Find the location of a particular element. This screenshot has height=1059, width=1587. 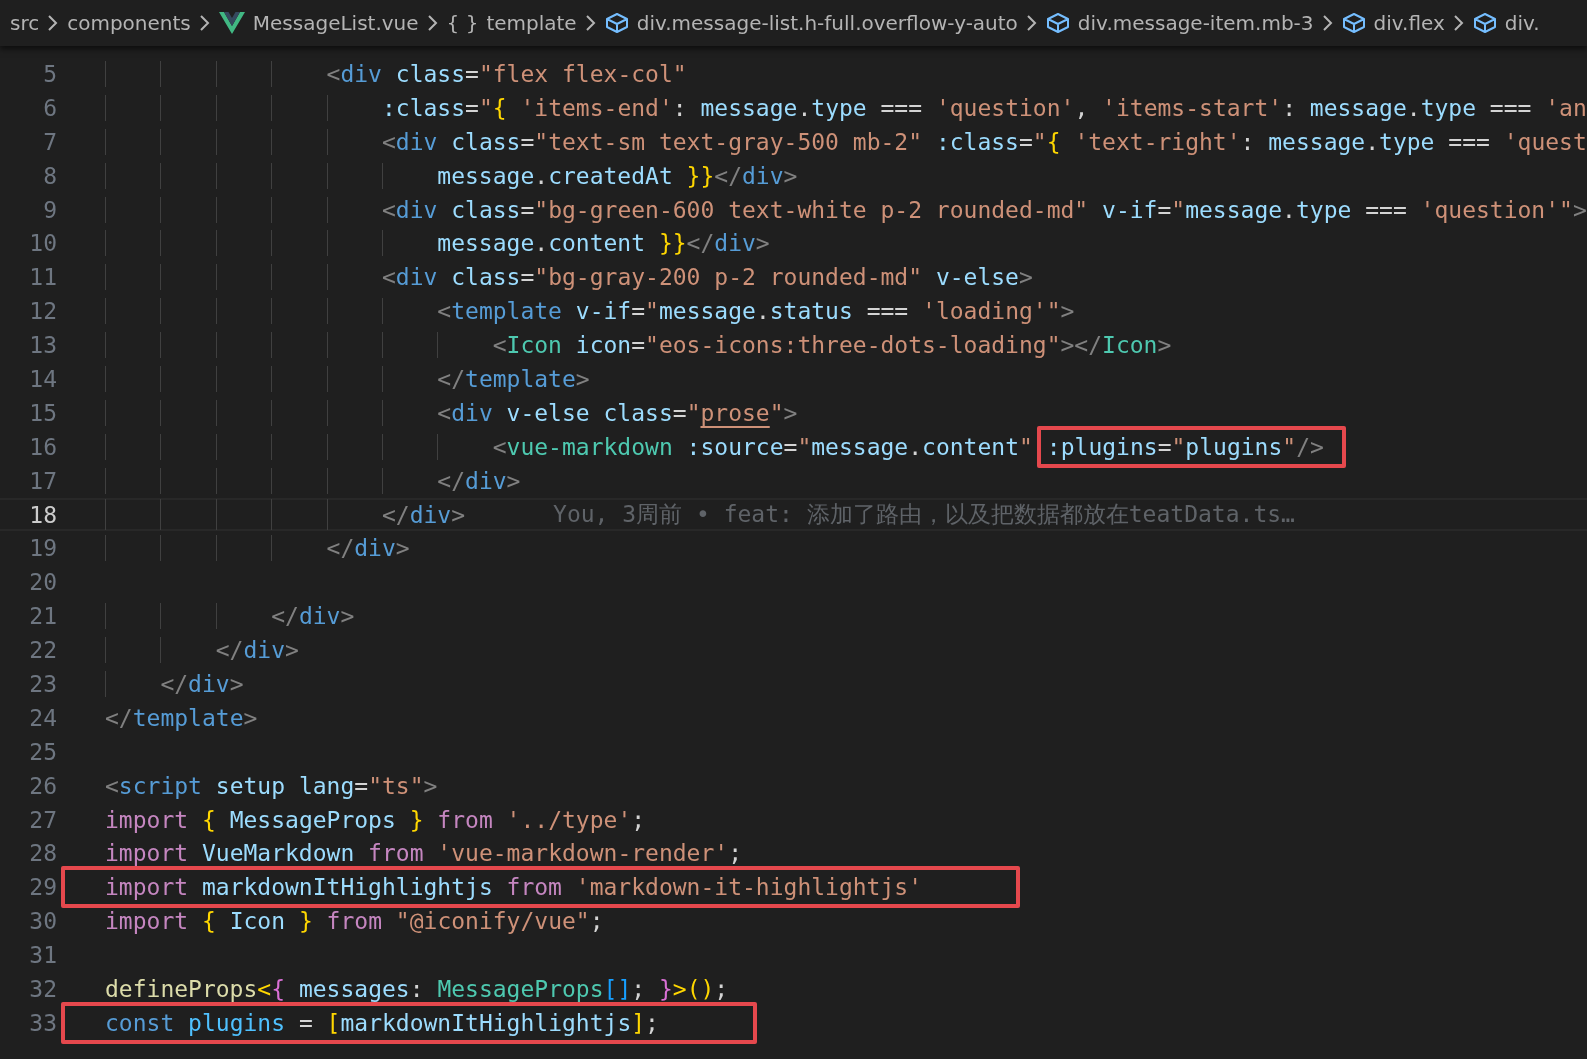

highlight-box: :plugins="plugins"/> is located at coordinates (1191, 446).